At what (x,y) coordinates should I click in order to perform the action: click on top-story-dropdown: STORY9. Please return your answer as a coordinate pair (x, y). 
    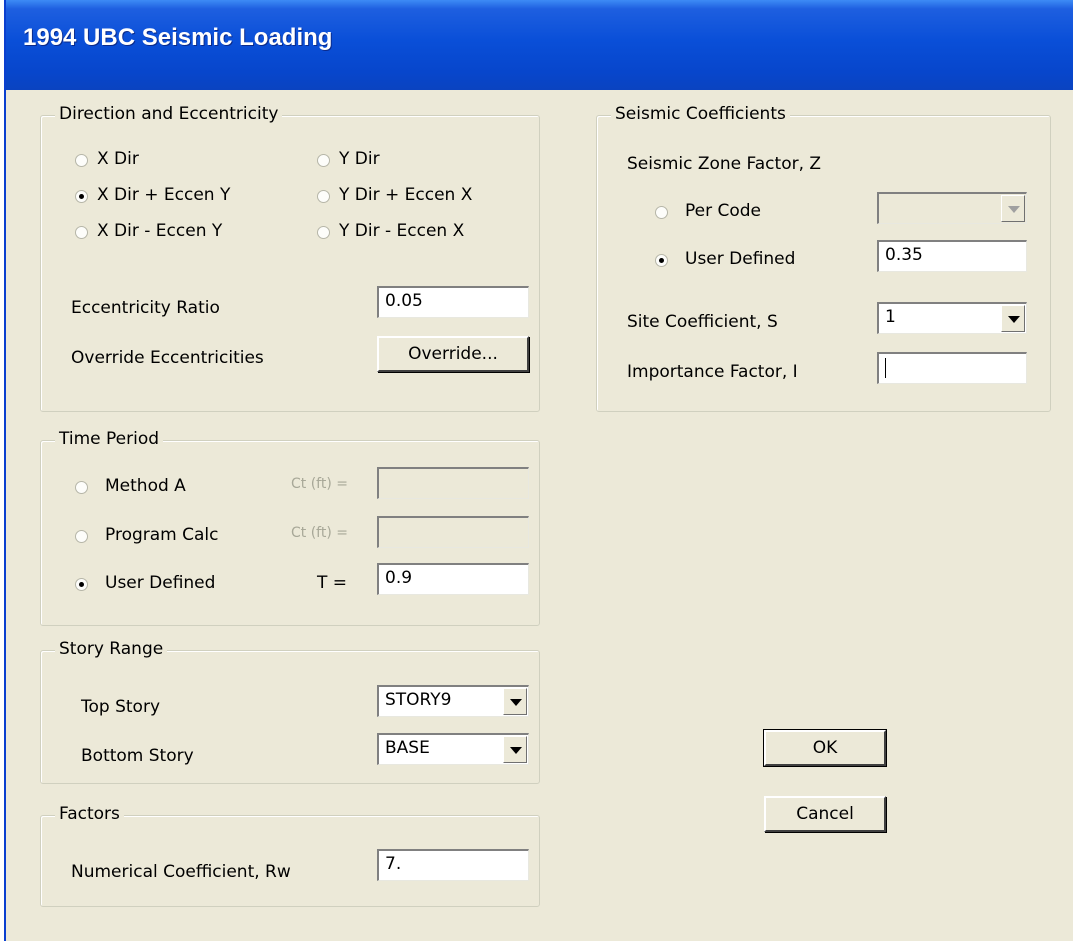
    Looking at the image, I should click on (453, 701).